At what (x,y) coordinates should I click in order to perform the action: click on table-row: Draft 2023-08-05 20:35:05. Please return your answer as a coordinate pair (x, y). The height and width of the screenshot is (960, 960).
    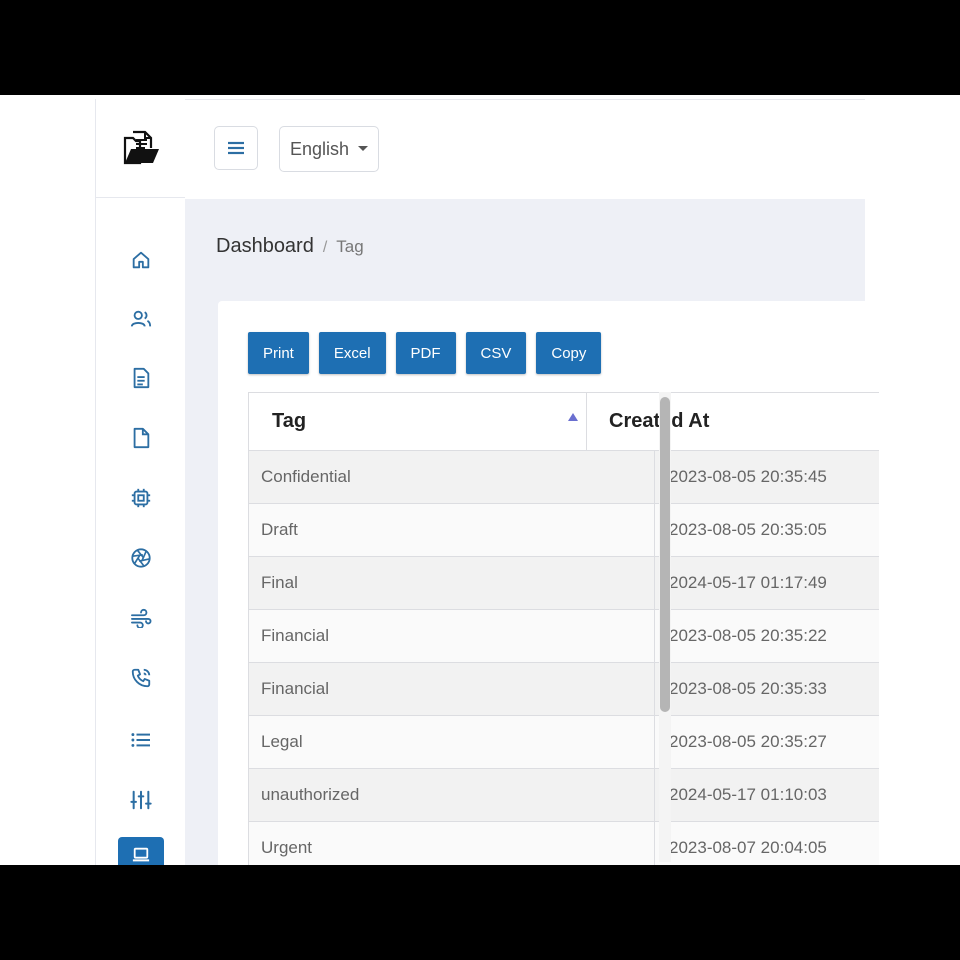
    Looking at the image, I should click on (564, 530).